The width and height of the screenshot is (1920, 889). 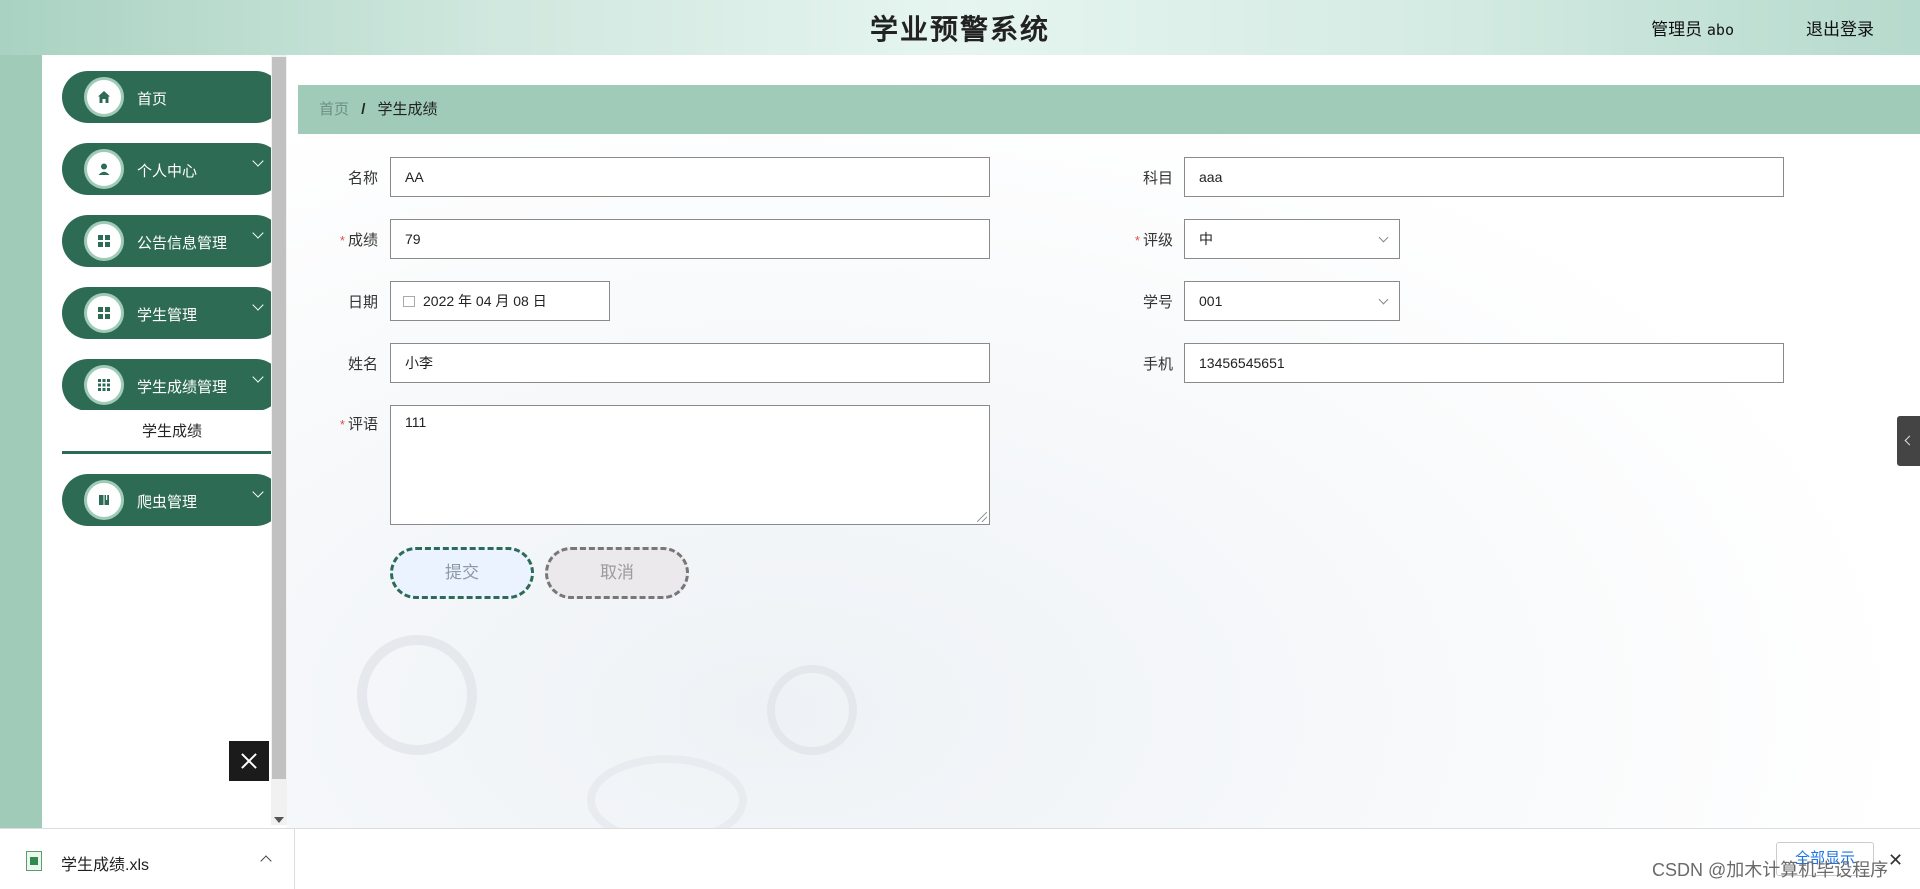 What do you see at coordinates (1292, 301) in the screenshot?
I see `student-no-select: 001` at bounding box center [1292, 301].